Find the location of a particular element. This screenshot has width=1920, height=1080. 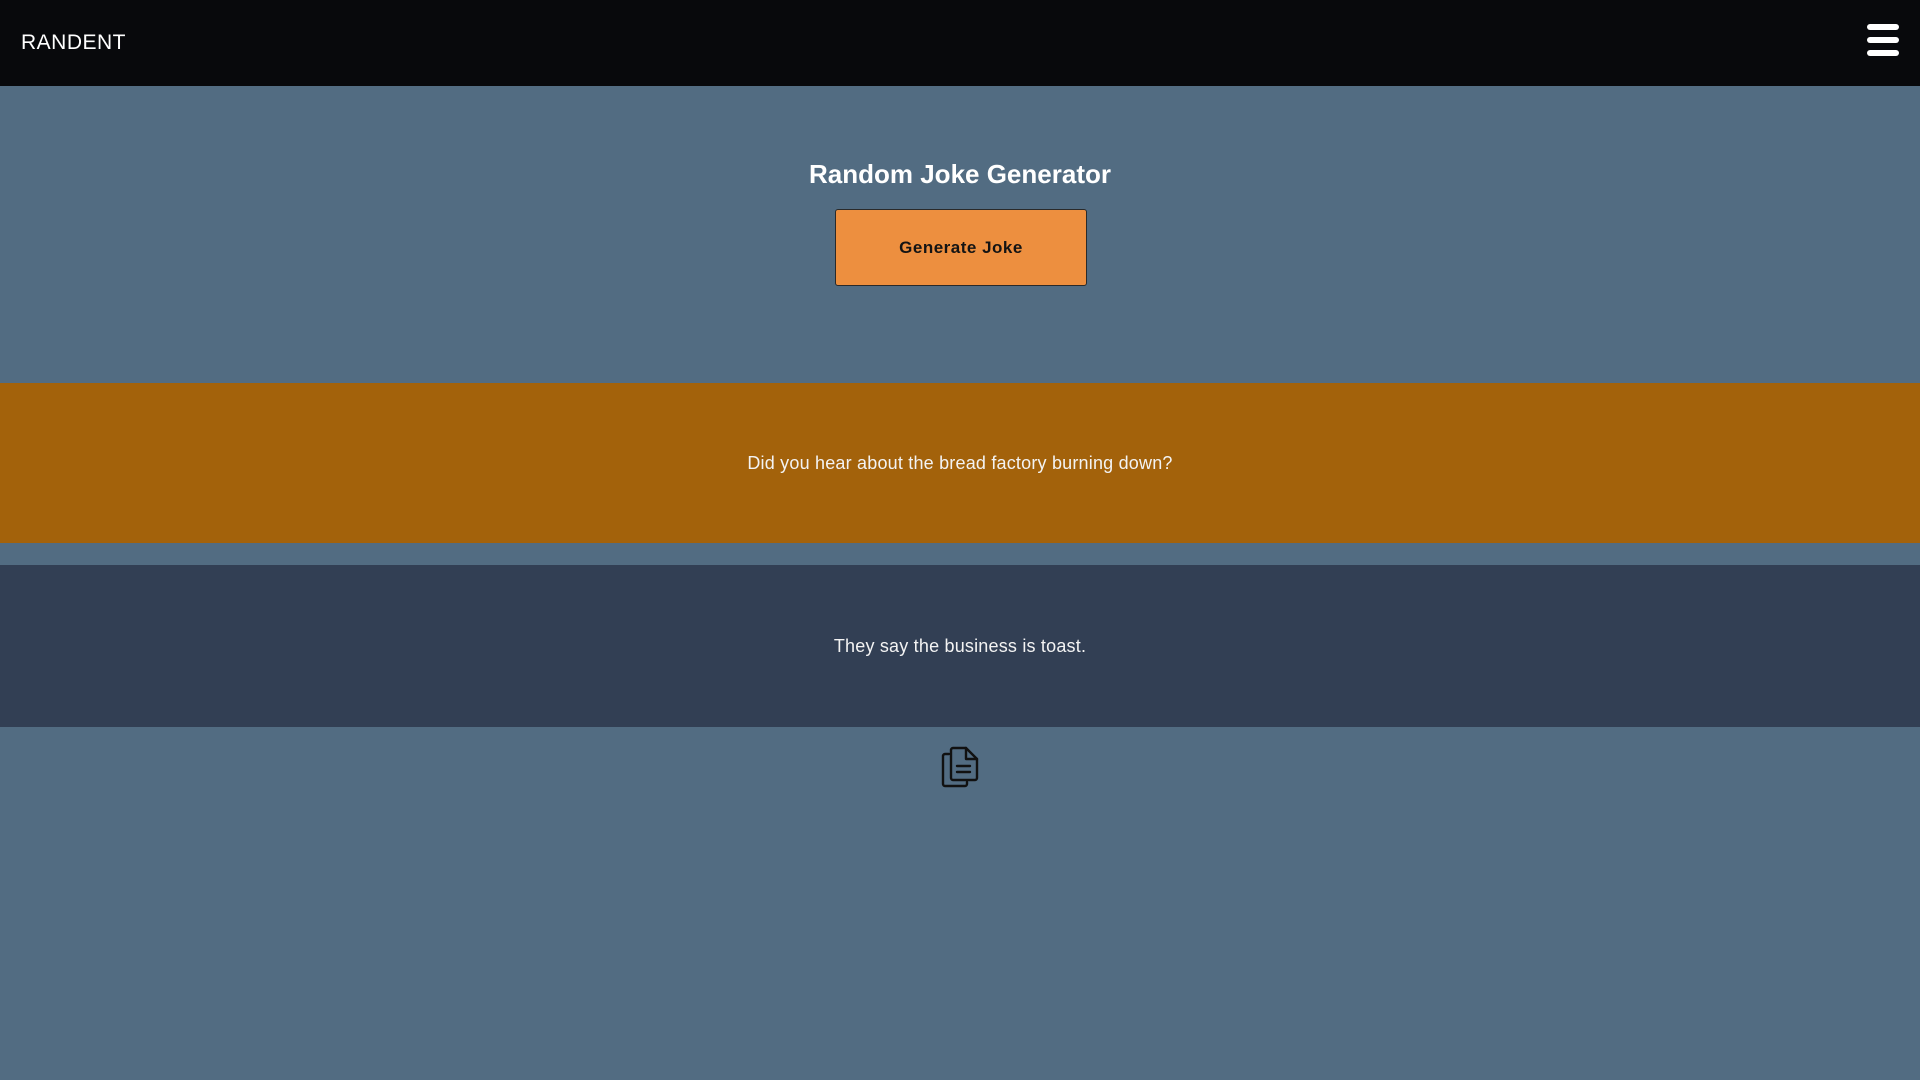

menu-bar-middle is located at coordinates (1883, 40).